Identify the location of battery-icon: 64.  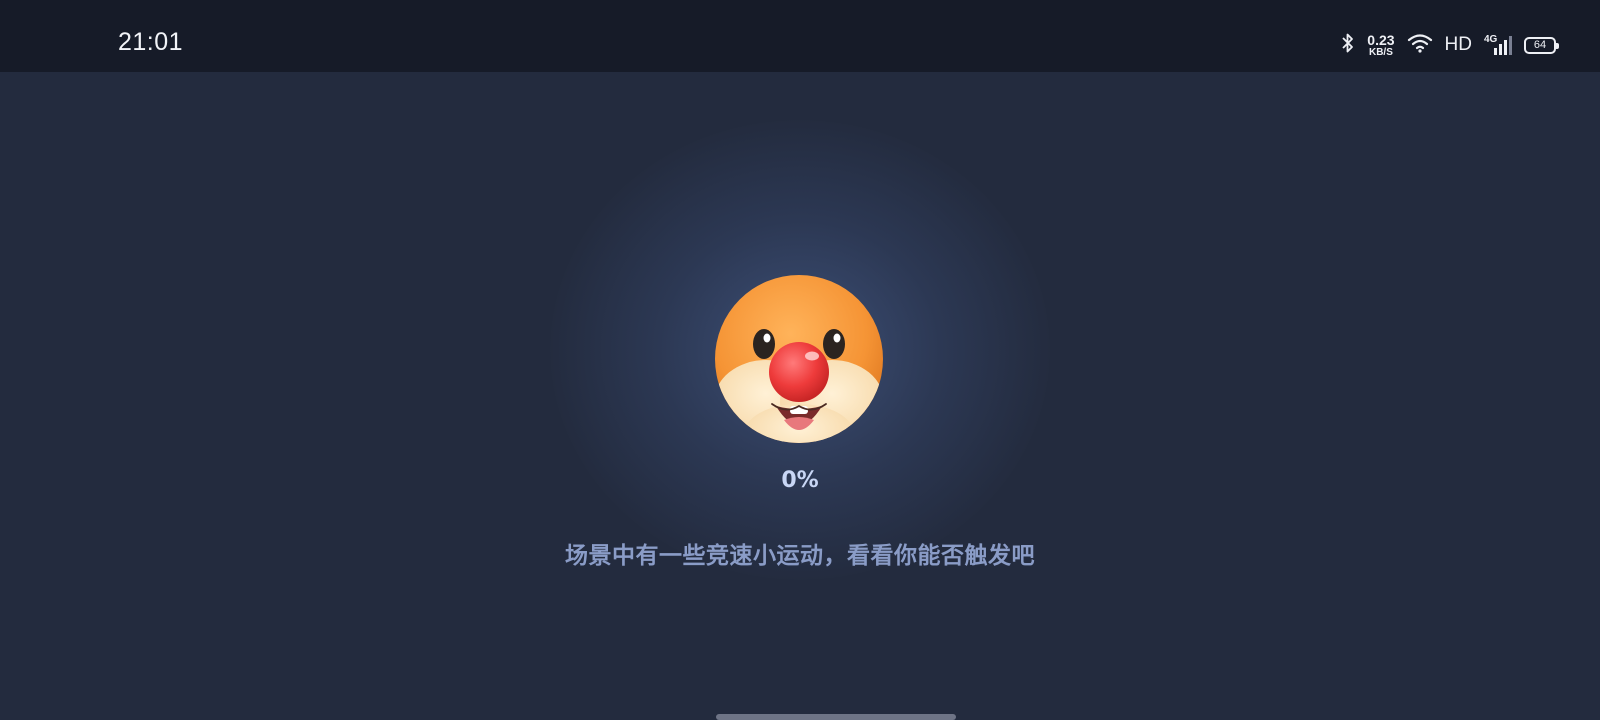
(1541, 45).